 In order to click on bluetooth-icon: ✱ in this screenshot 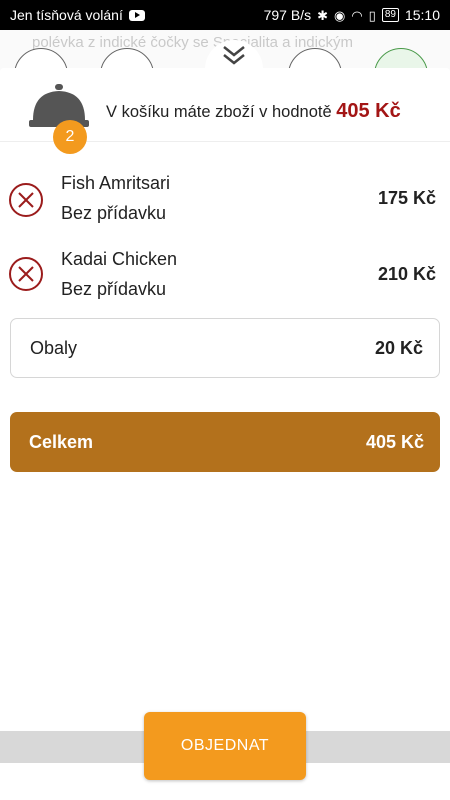, I will do `click(322, 15)`.